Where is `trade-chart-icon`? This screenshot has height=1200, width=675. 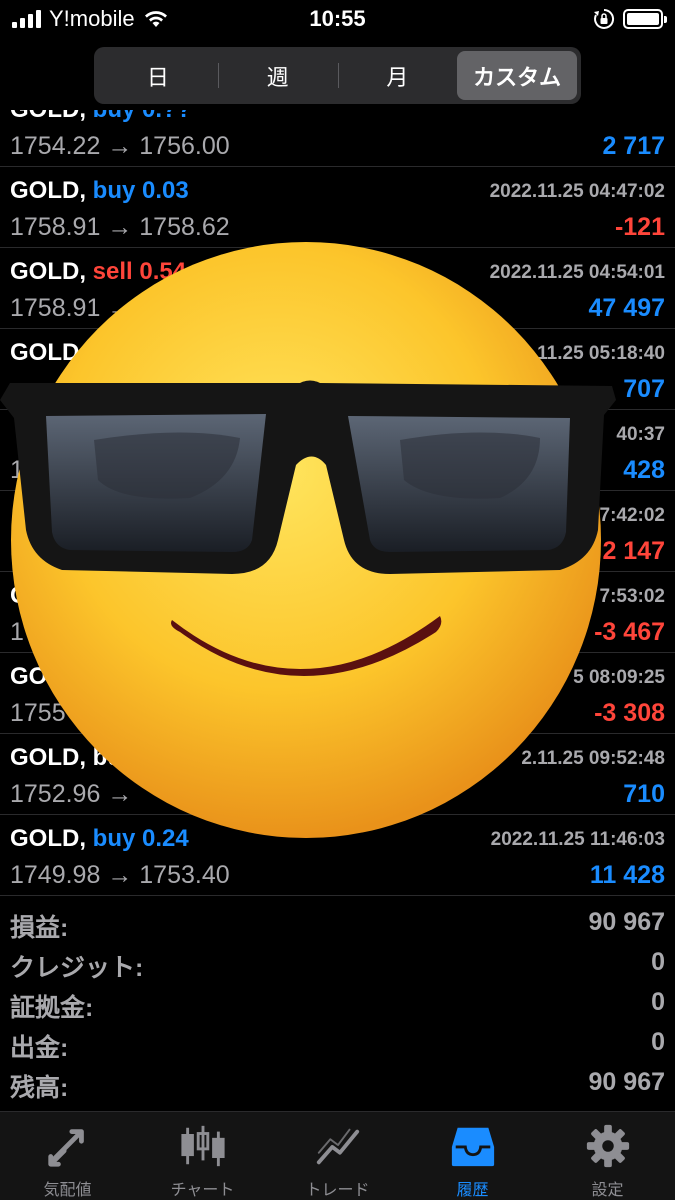
trade-chart-icon is located at coordinates (337, 1146).